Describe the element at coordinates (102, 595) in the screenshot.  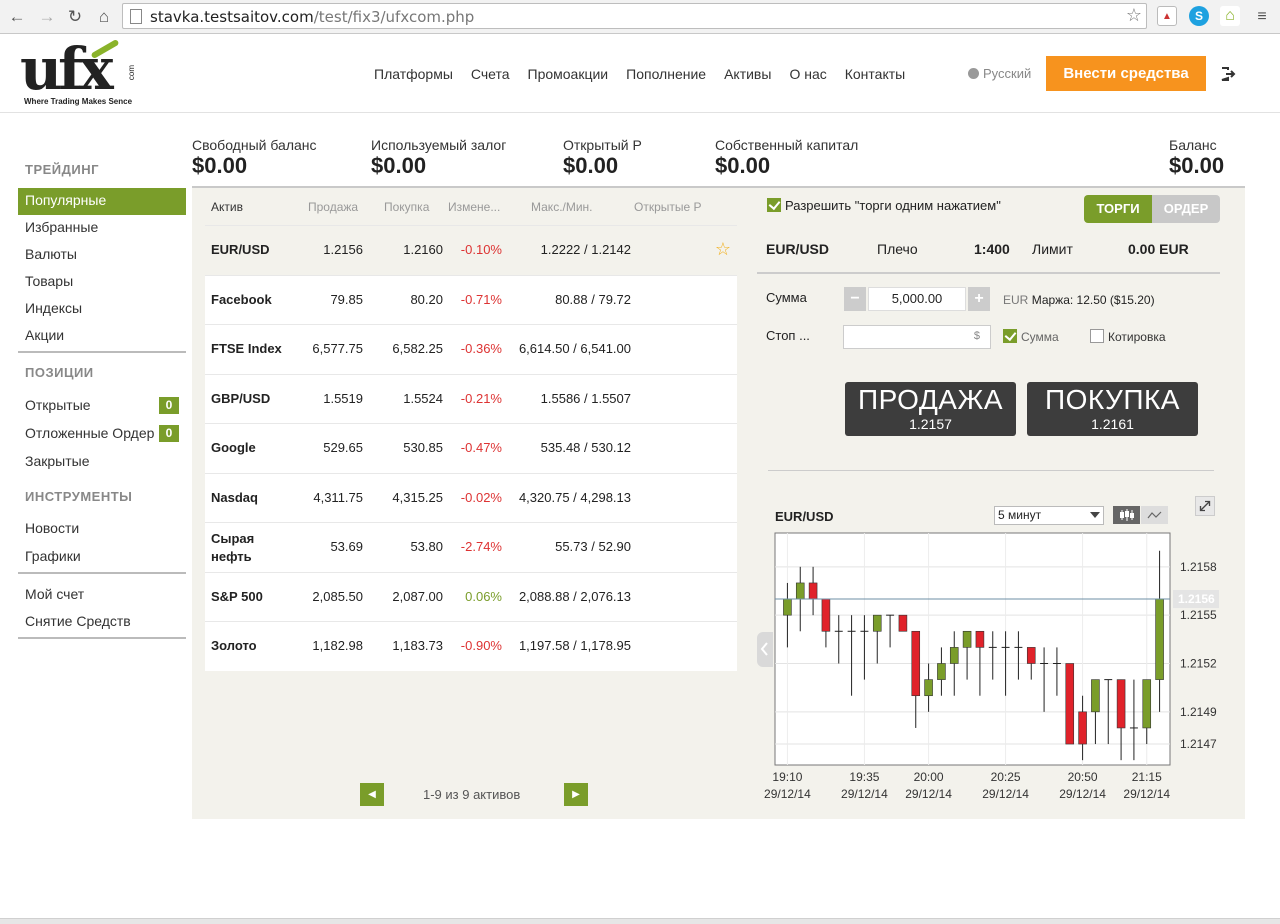
I see `sidebar-item-my-account: Мой счет` at that location.